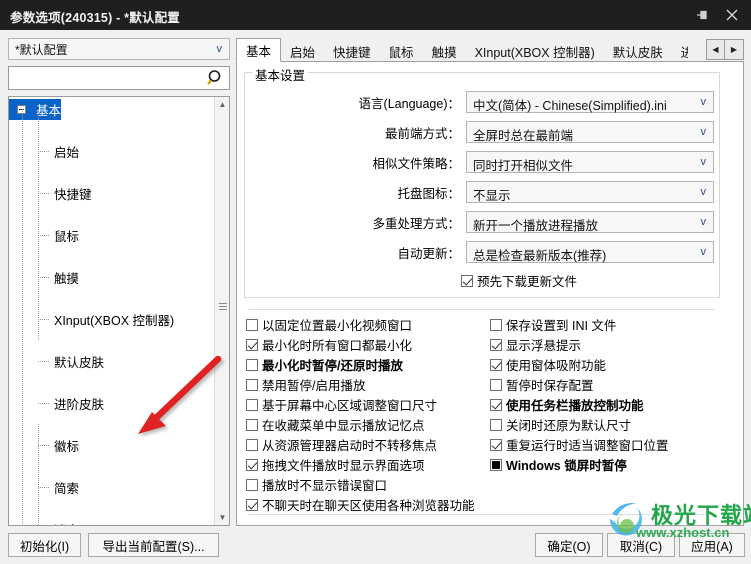 The height and width of the screenshot is (564, 751). I want to click on setting-select: 总是检查最新版本(推荐) v, so click(590, 252).